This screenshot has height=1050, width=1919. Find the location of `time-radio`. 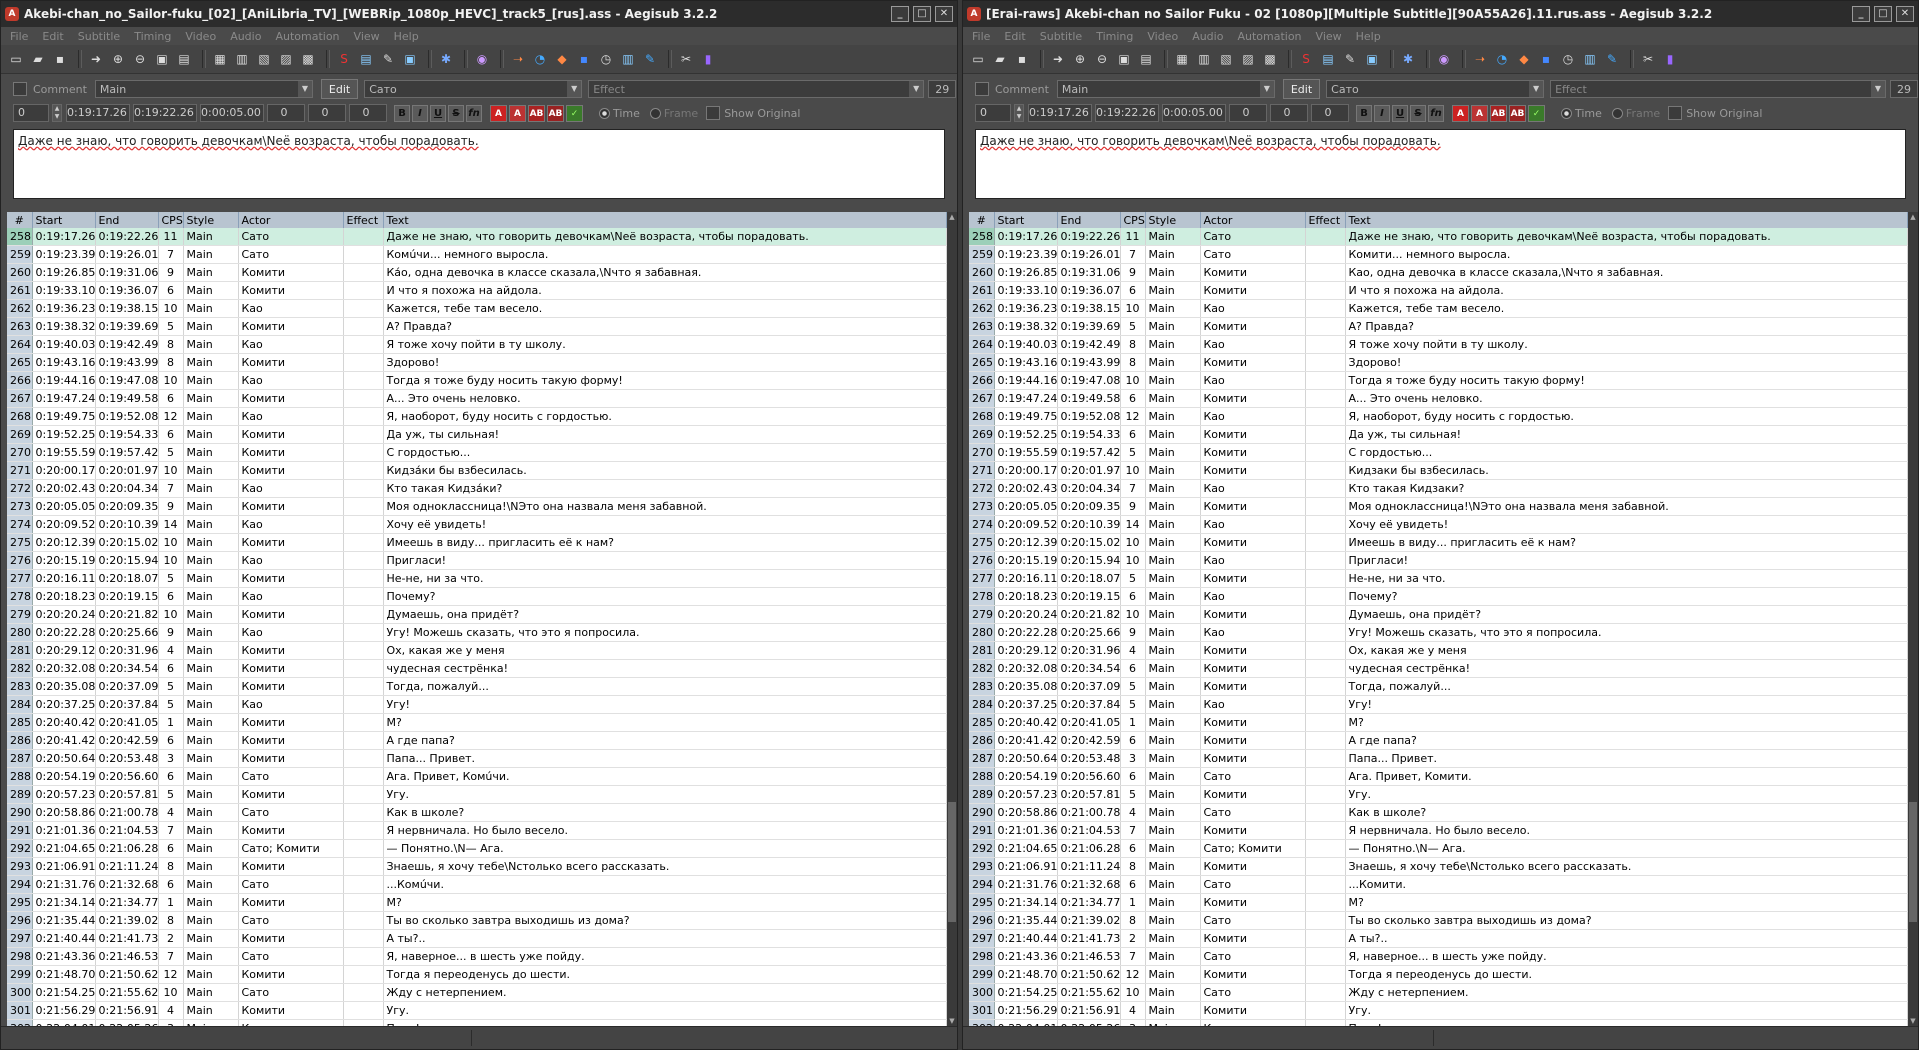

time-radio is located at coordinates (1566, 113).